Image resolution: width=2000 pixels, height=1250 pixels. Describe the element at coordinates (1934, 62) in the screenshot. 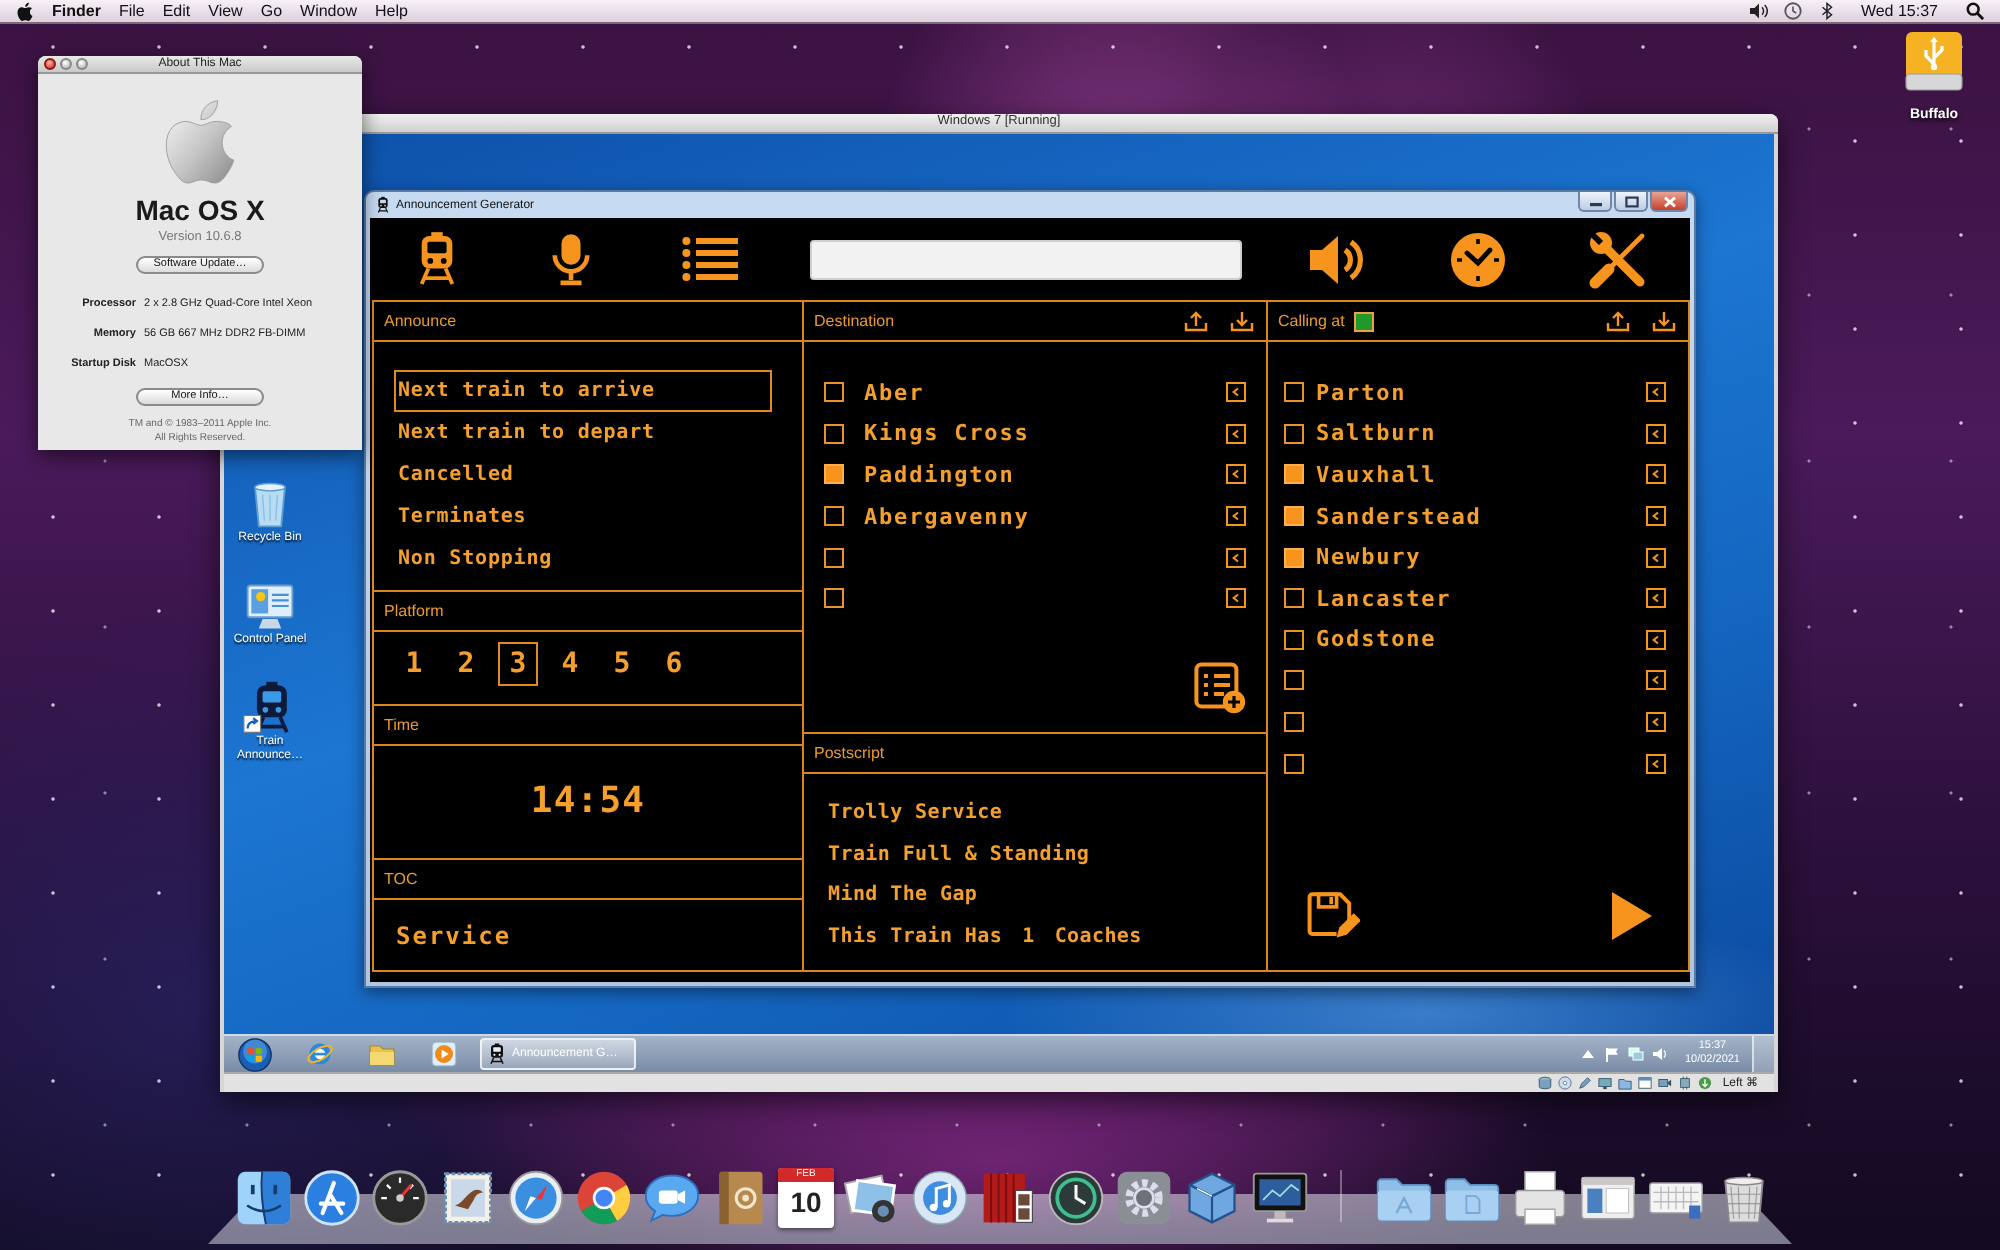

I see `usb-drive-icon` at that location.